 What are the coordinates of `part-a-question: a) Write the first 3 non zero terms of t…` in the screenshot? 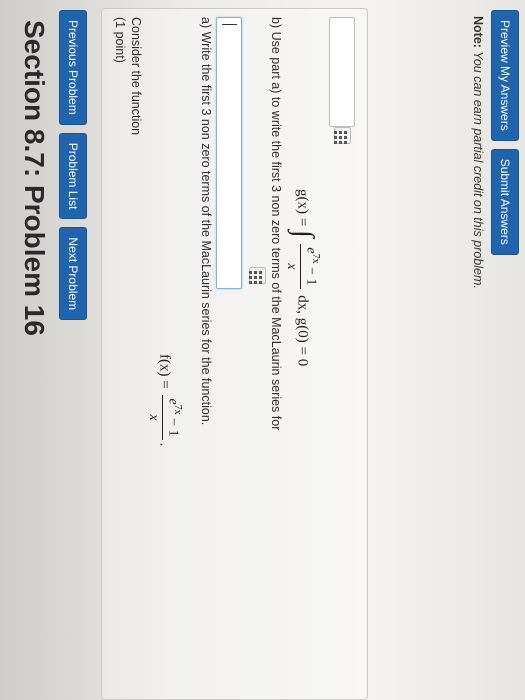 It's located at (206, 221).